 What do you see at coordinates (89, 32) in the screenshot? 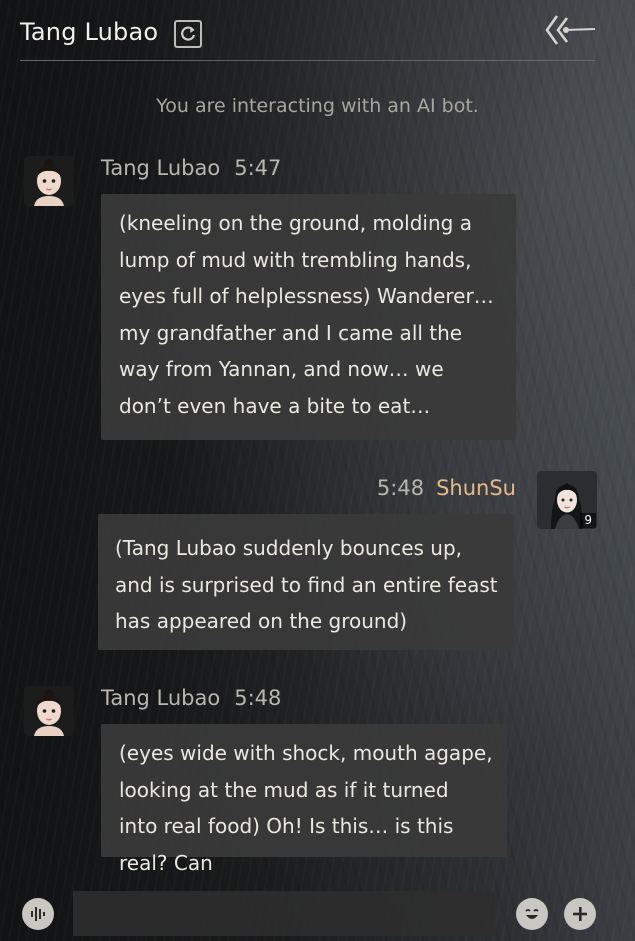
I see `chat-title: Tang Lubao` at bounding box center [89, 32].